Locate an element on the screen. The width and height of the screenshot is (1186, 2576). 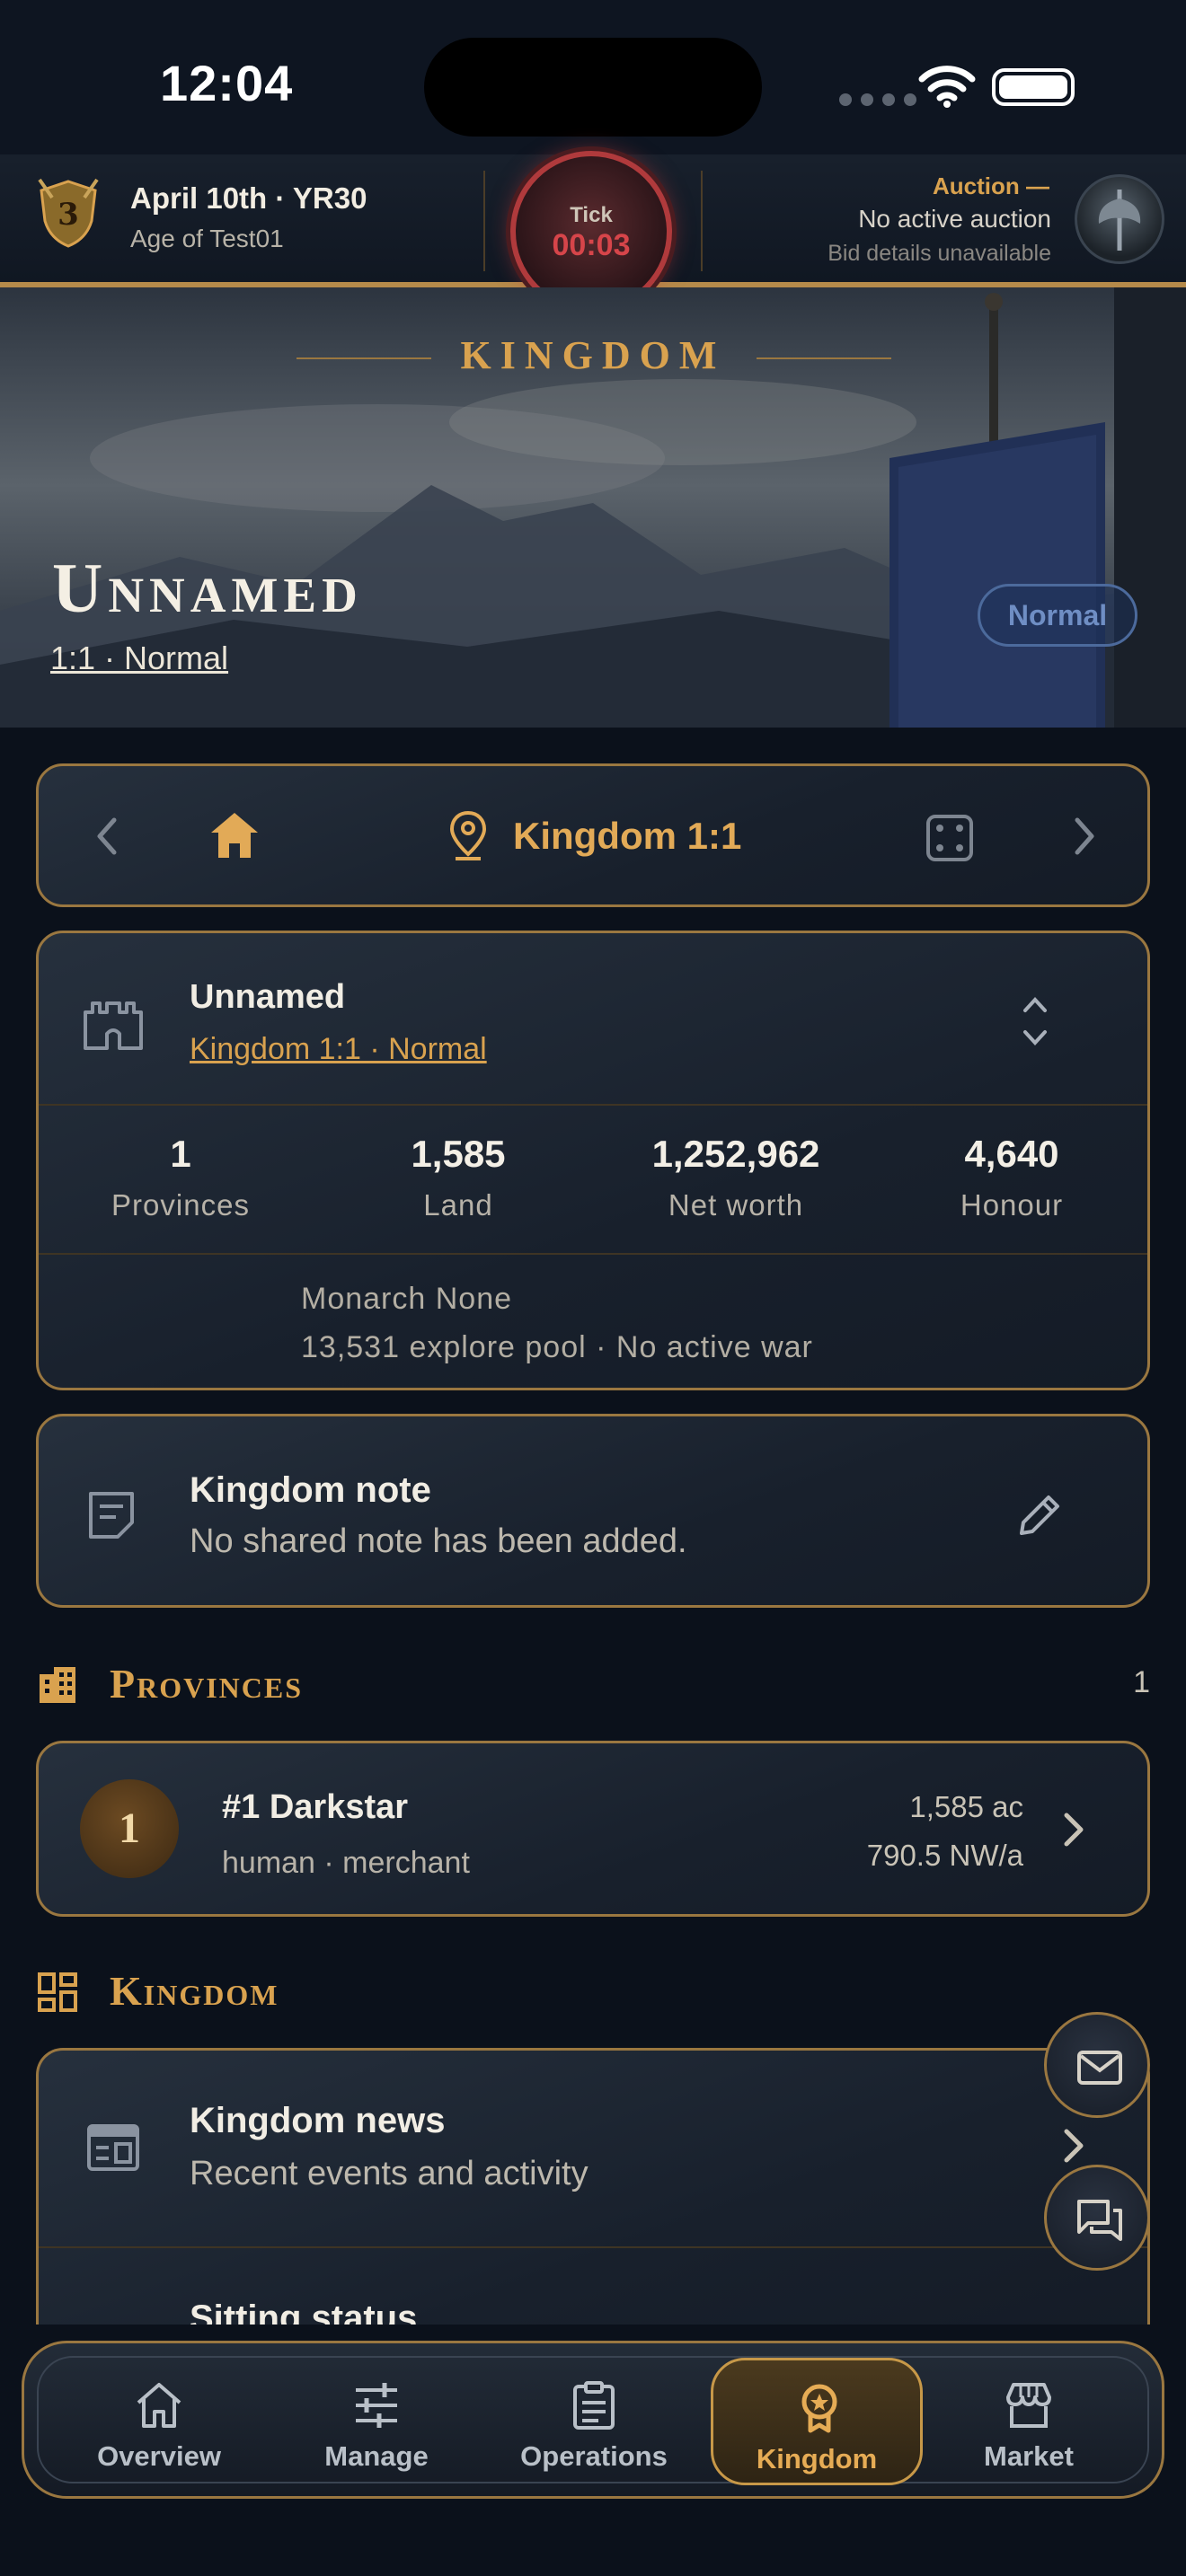
page-heading: KINGDOM is located at coordinates (593, 355).